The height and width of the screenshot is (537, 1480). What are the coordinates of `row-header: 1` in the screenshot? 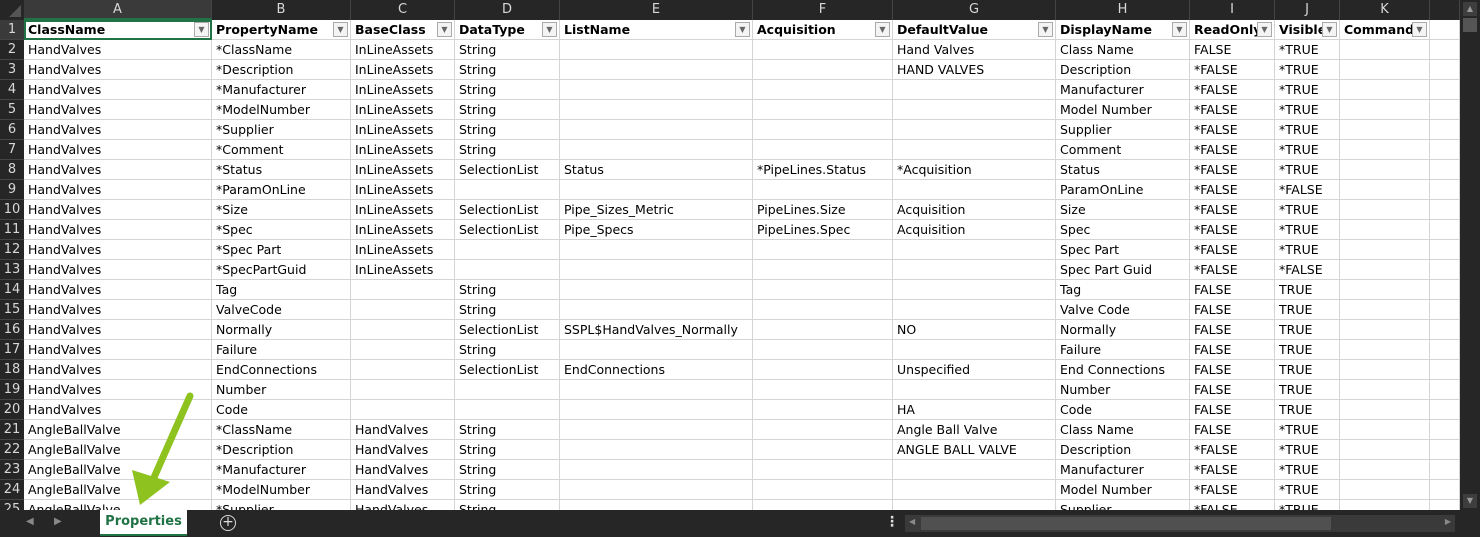 It's located at (12, 30).